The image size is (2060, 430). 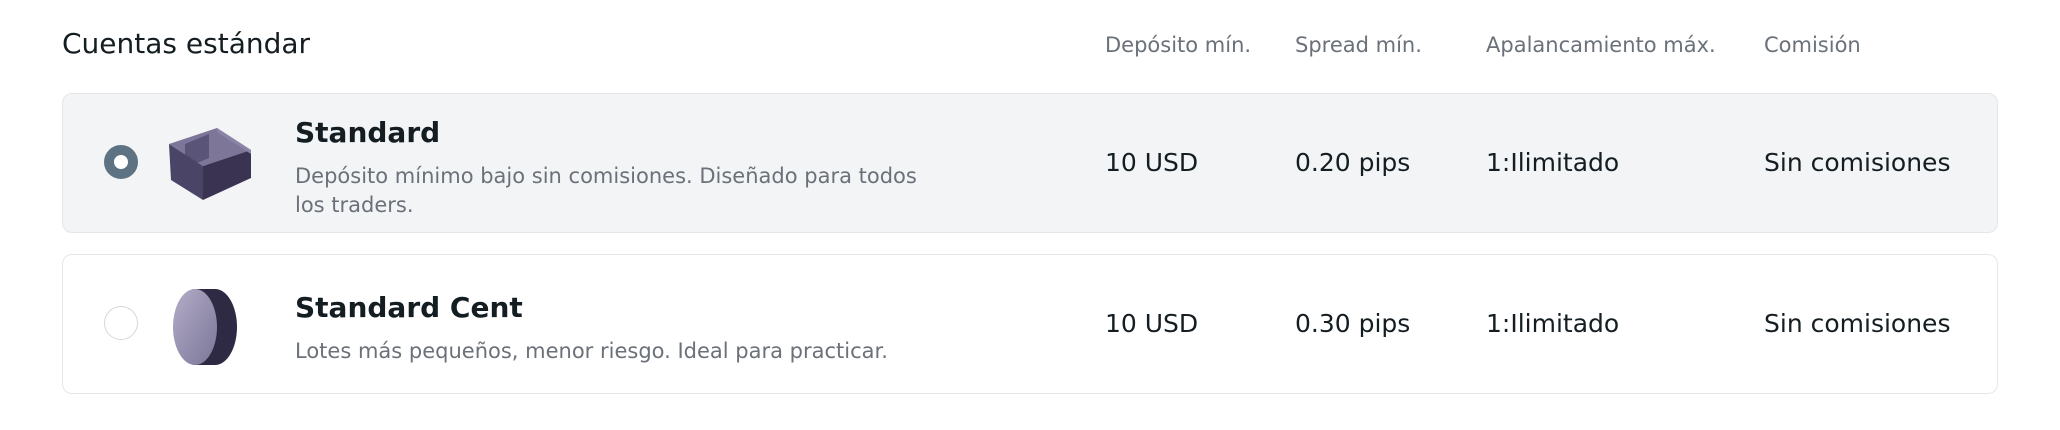 I want to click on column-header-commission: Comisión, so click(x=1812, y=45).